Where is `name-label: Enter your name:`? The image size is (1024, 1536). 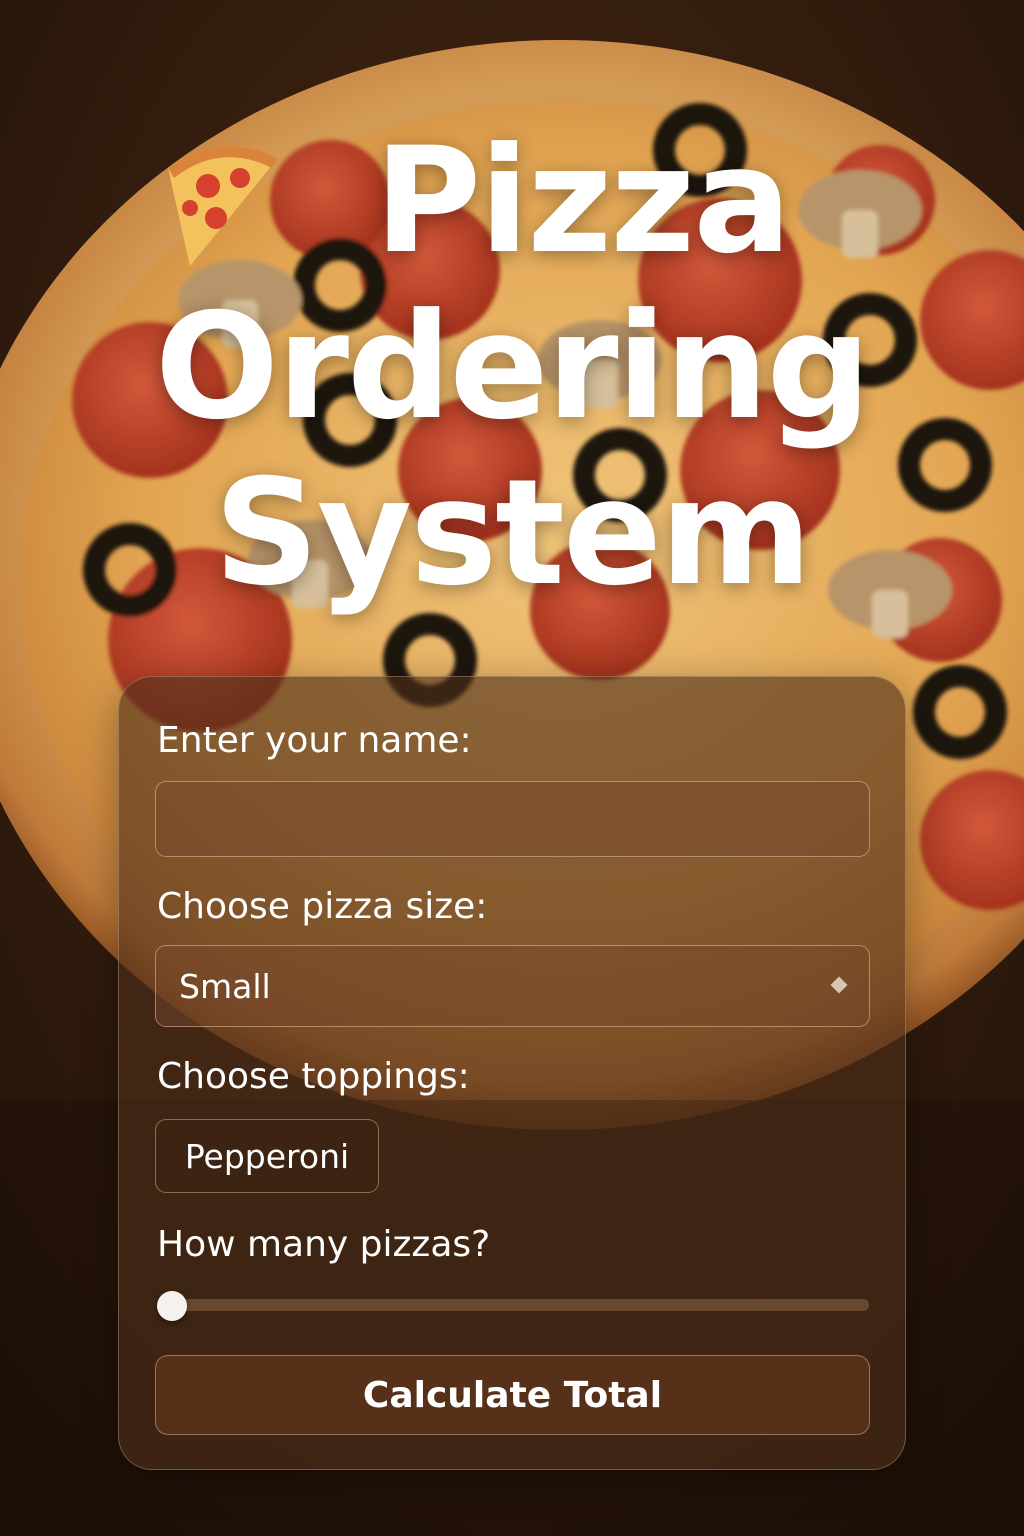 name-label: Enter your name: is located at coordinates (314, 740).